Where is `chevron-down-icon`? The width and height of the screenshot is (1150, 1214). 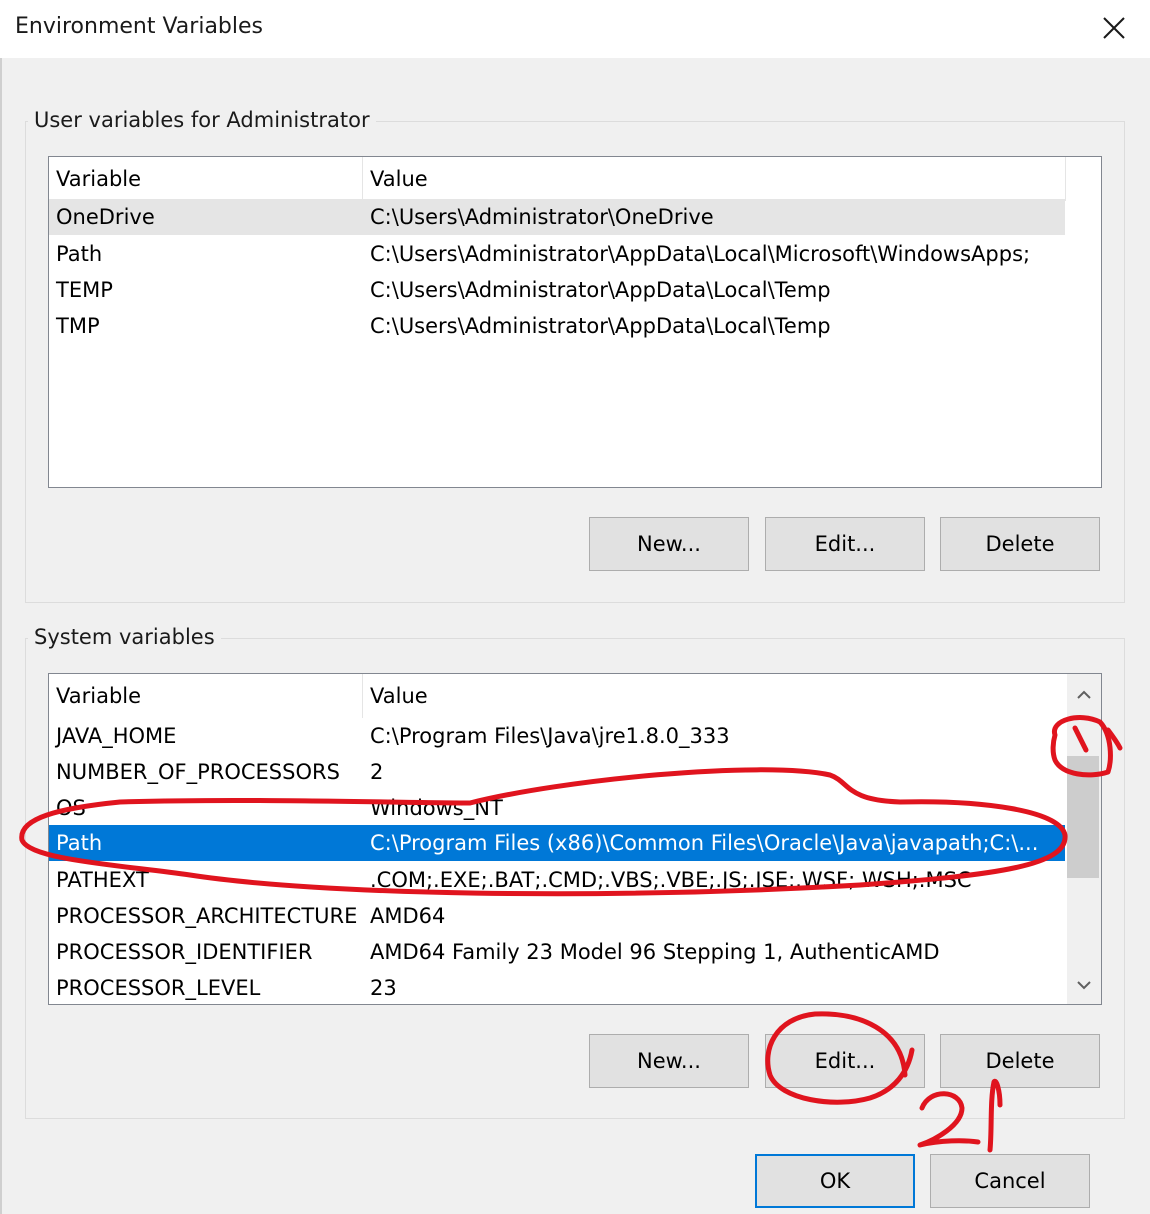
chevron-down-icon is located at coordinates (1084, 985).